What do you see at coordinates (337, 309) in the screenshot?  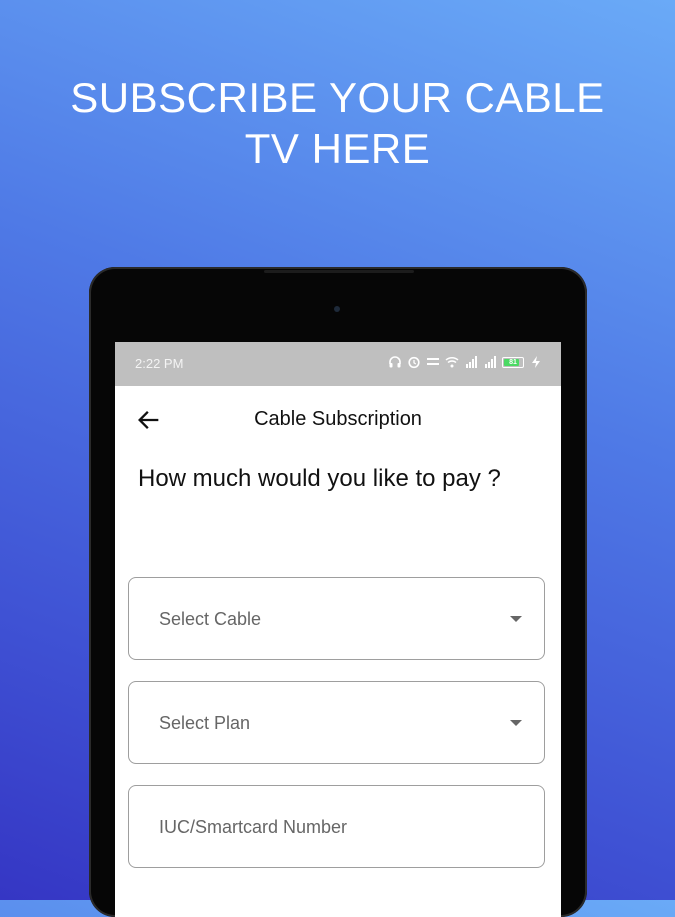 I see `front-camera` at bounding box center [337, 309].